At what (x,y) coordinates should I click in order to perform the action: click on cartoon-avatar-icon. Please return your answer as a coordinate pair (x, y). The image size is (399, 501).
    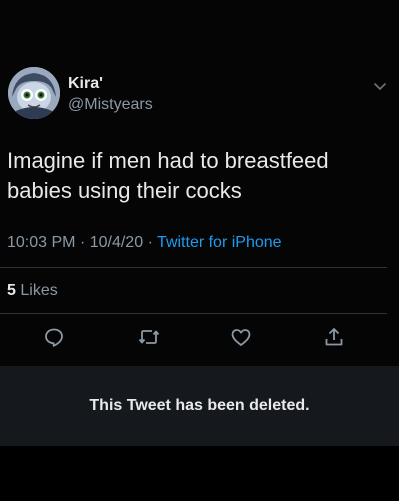
    Looking at the image, I should click on (34, 93).